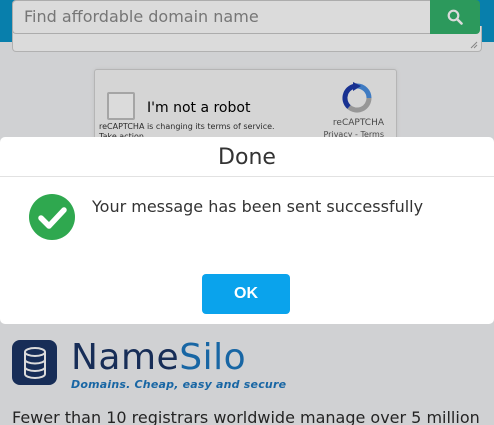 The image size is (494, 425). I want to click on check-circle-icon, so click(52, 217).